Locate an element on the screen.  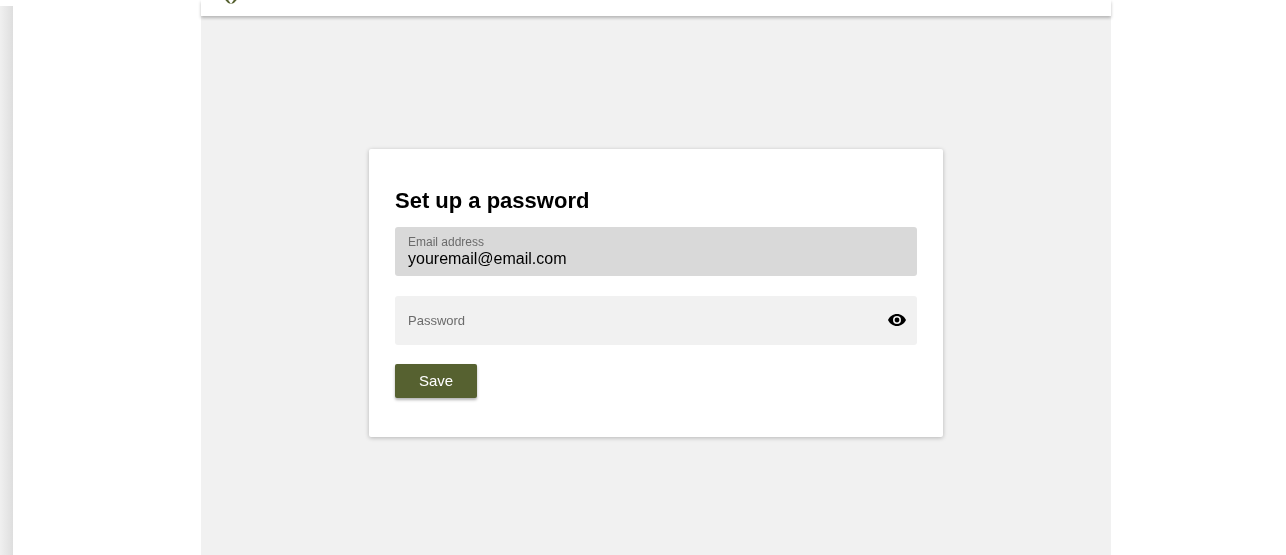
password-field: Password is located at coordinates (656, 320).